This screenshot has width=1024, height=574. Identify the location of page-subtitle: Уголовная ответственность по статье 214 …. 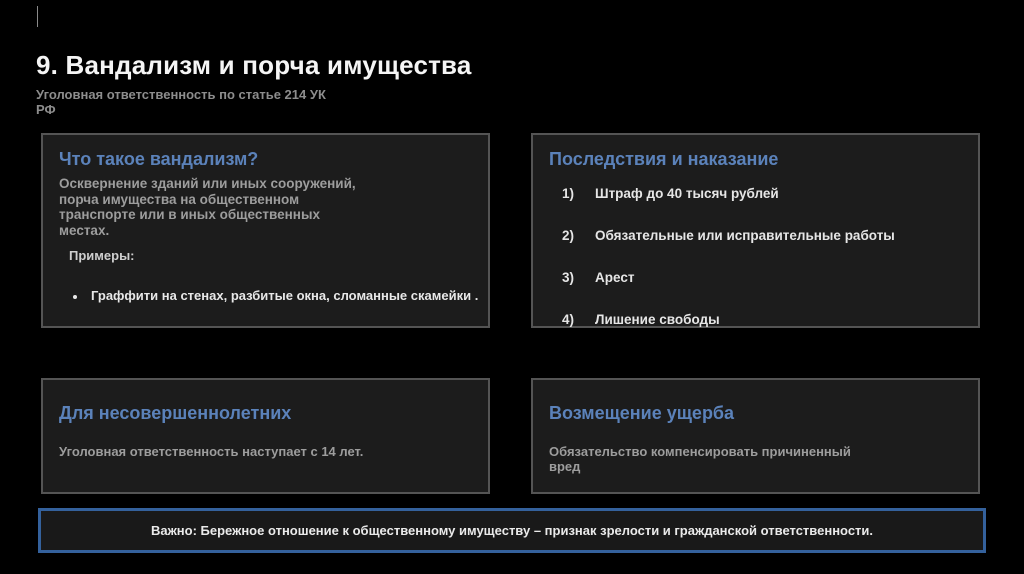
(181, 102).